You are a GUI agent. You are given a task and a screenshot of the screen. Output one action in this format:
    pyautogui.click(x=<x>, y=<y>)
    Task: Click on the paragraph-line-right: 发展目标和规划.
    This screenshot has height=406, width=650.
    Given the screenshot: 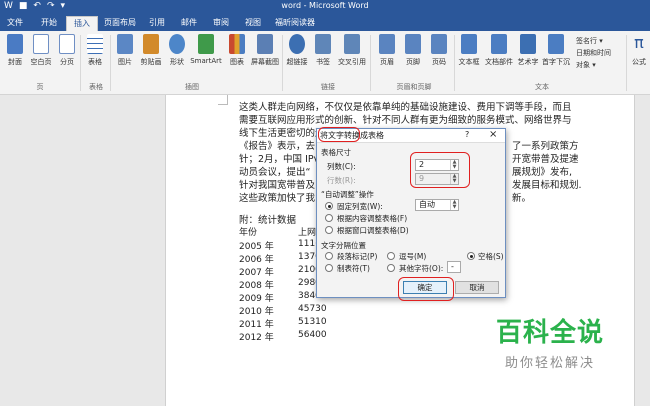 What is the action you would take?
    pyautogui.click(x=547, y=185)
    